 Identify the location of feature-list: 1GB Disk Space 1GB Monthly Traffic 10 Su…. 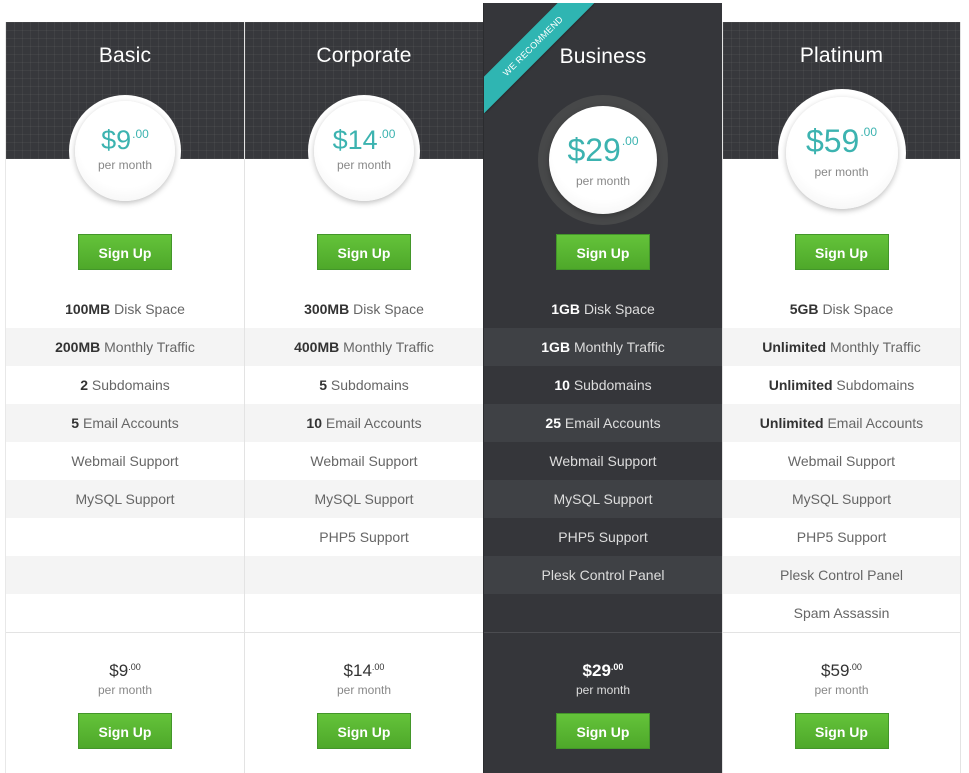
(603, 461).